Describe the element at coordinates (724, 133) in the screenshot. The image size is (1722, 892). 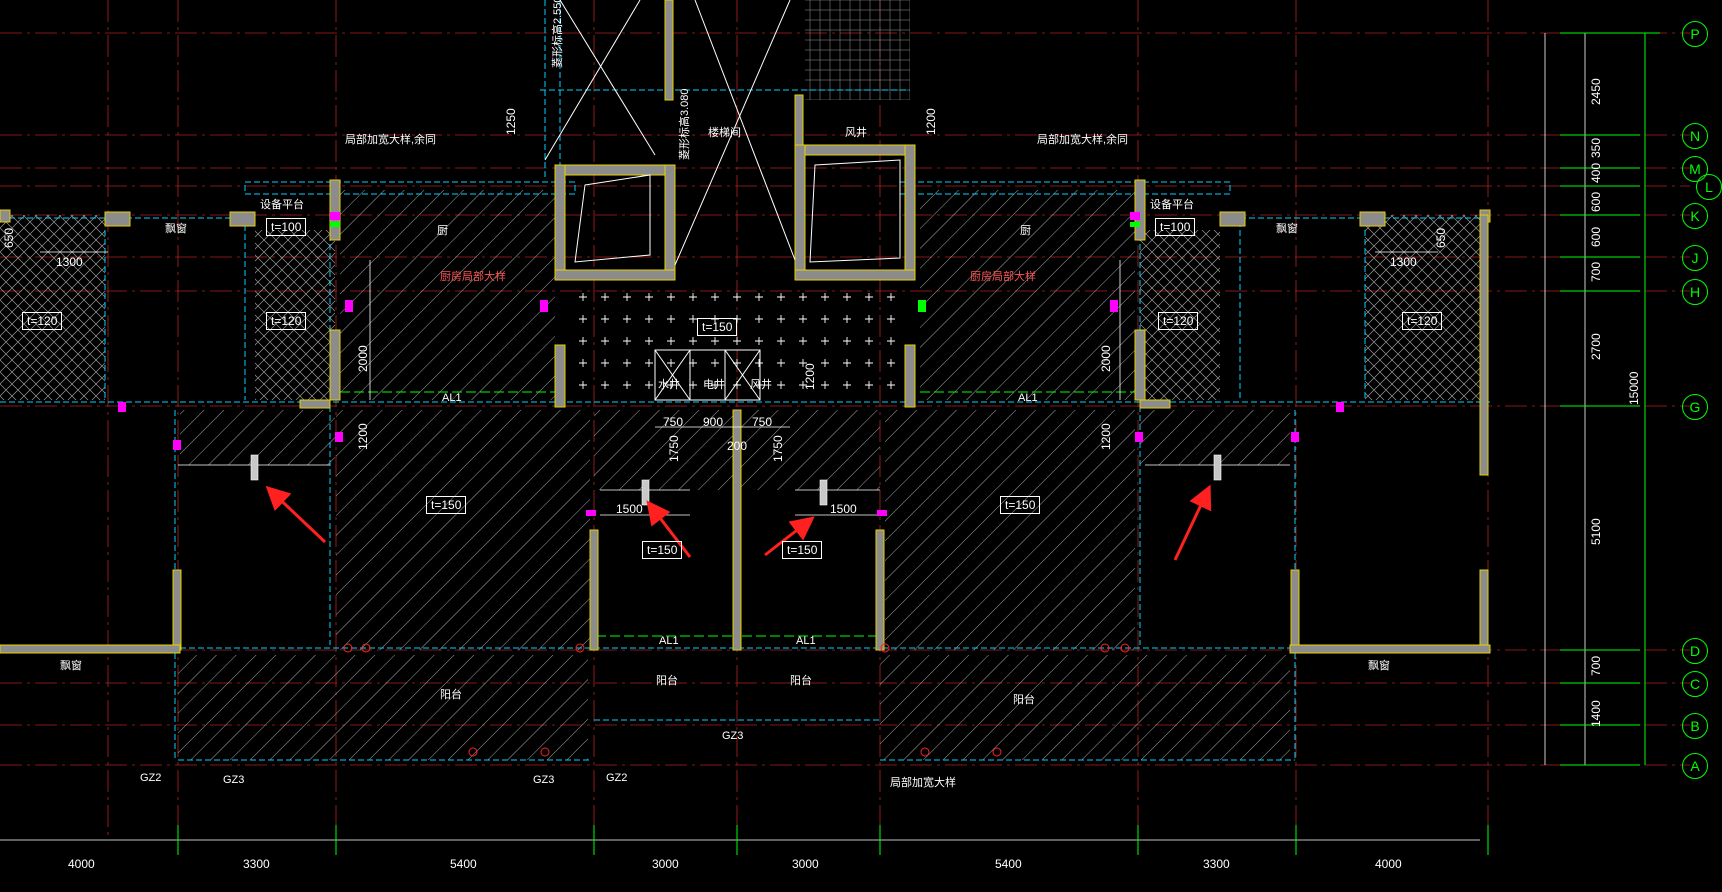
I see `room-label: 楼梯间` at that location.